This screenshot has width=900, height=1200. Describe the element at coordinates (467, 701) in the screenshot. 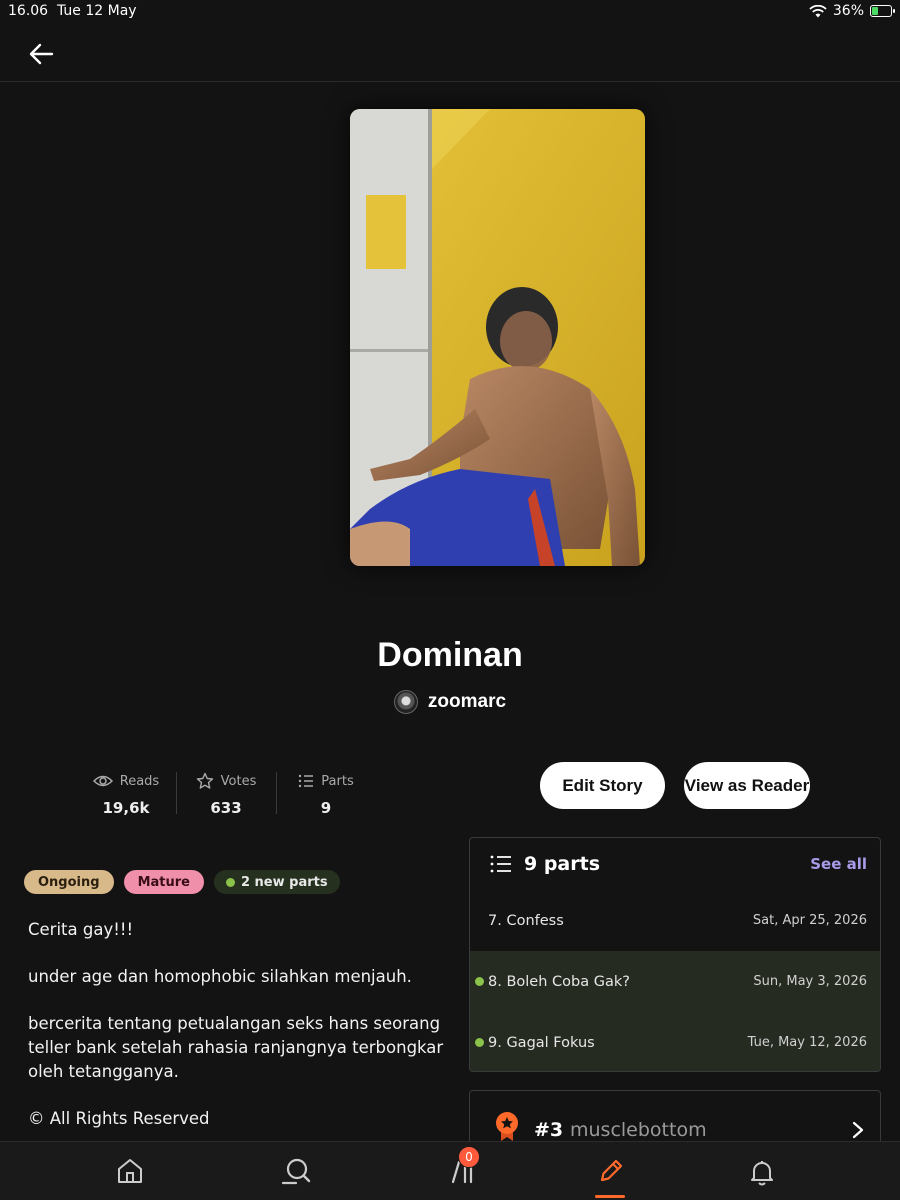

I see `author-name: zoomarc` at that location.